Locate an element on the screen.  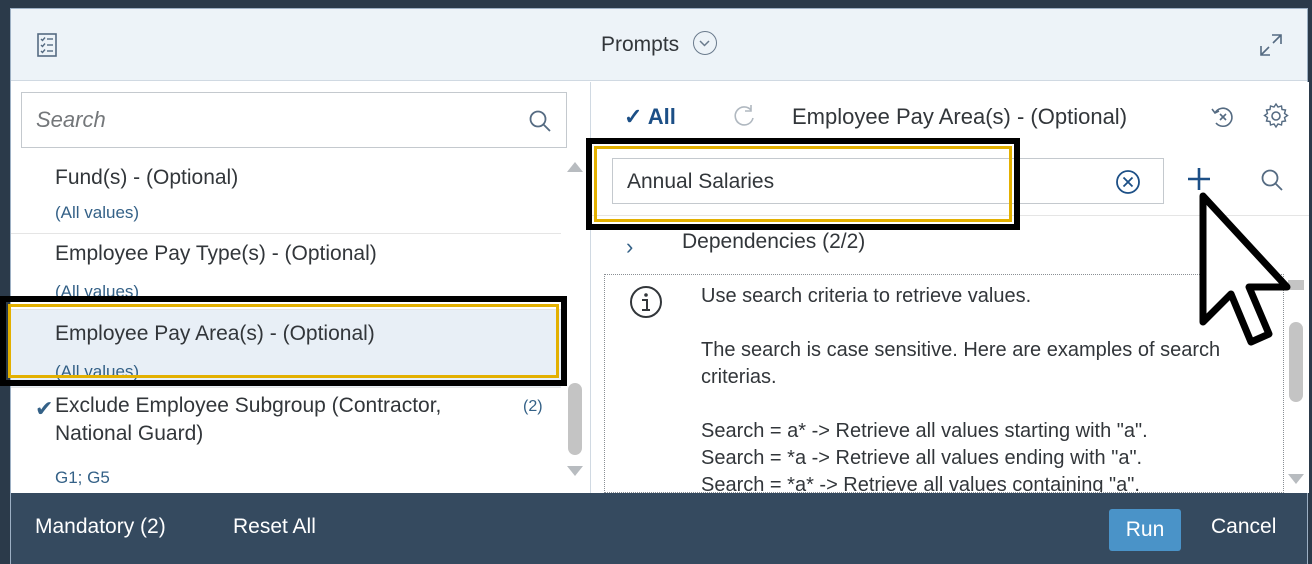
value-input is located at coordinates (857, 182).